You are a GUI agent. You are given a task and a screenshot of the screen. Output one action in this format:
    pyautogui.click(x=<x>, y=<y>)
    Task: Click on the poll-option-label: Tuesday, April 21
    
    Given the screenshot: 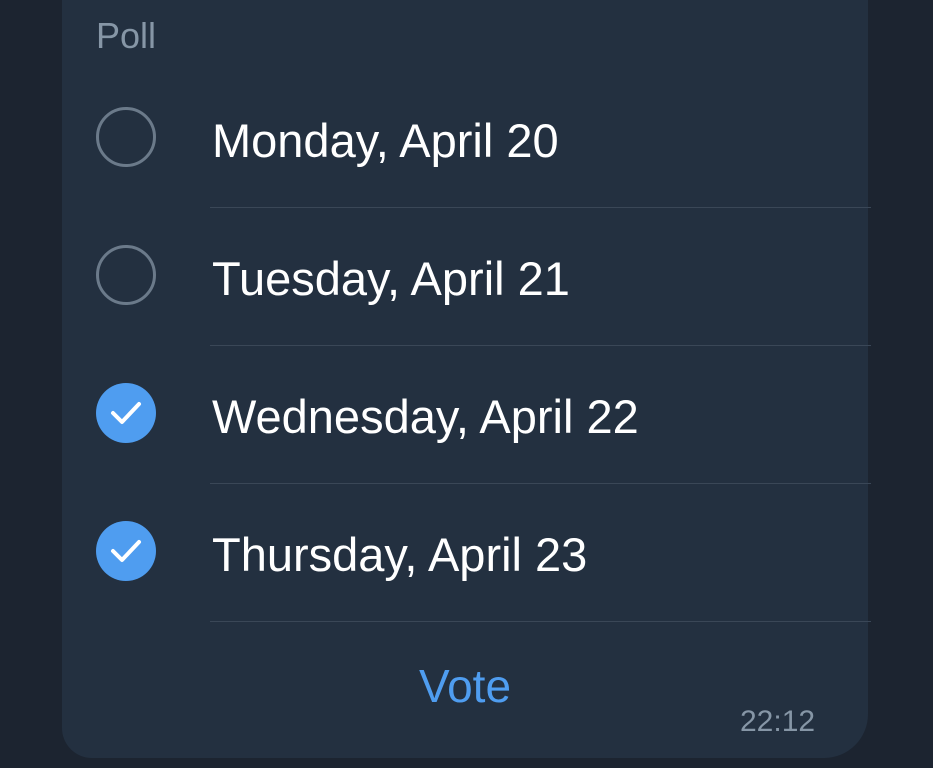 What is the action you would take?
    pyautogui.click(x=391, y=278)
    